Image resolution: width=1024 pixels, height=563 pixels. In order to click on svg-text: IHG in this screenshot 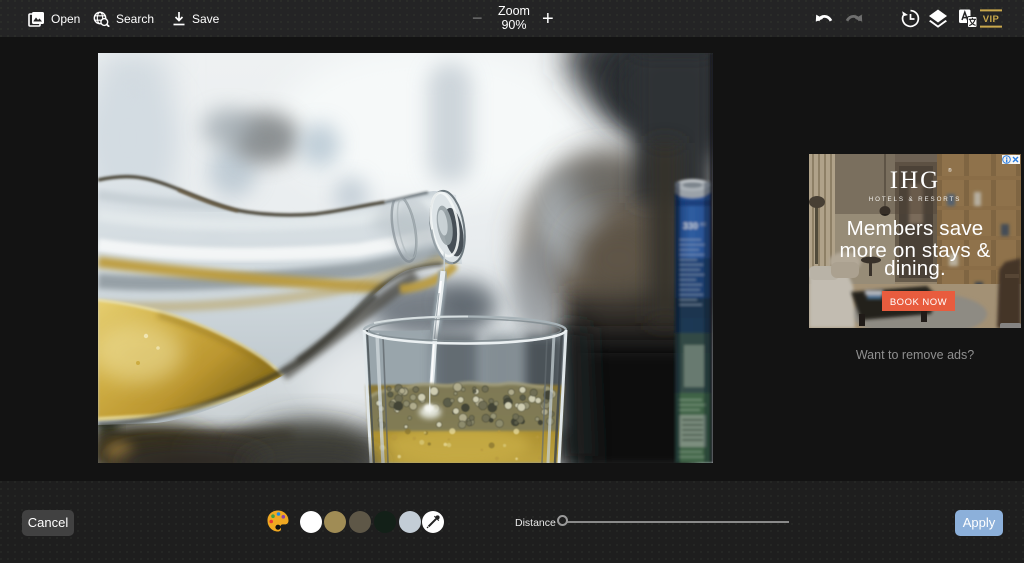, I will do `click(915, 180)`.